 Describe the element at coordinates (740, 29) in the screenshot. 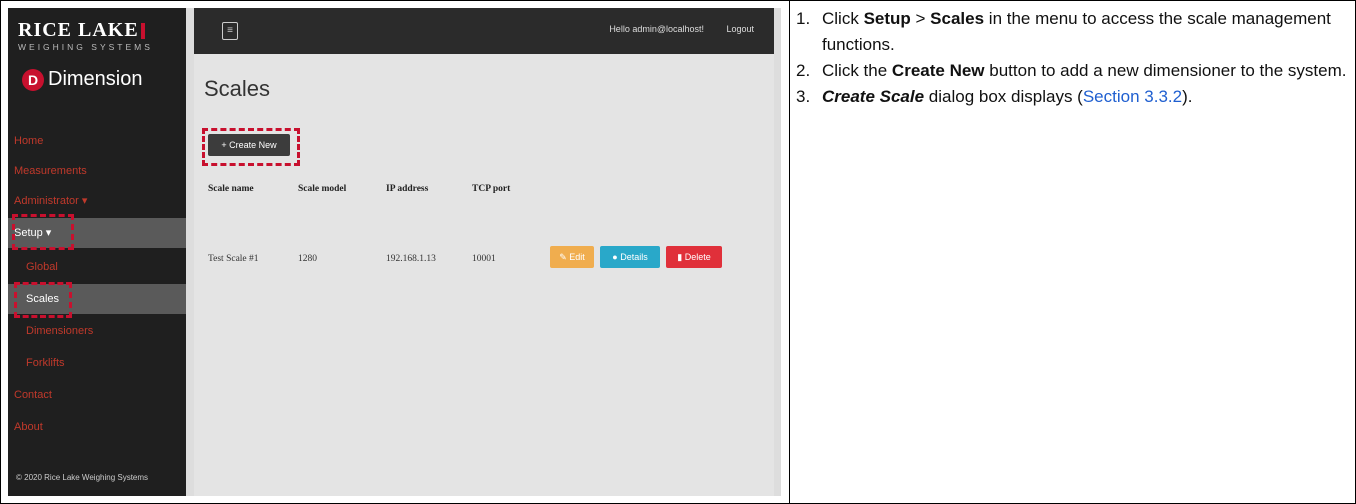

I see `logout-link: Logout` at that location.